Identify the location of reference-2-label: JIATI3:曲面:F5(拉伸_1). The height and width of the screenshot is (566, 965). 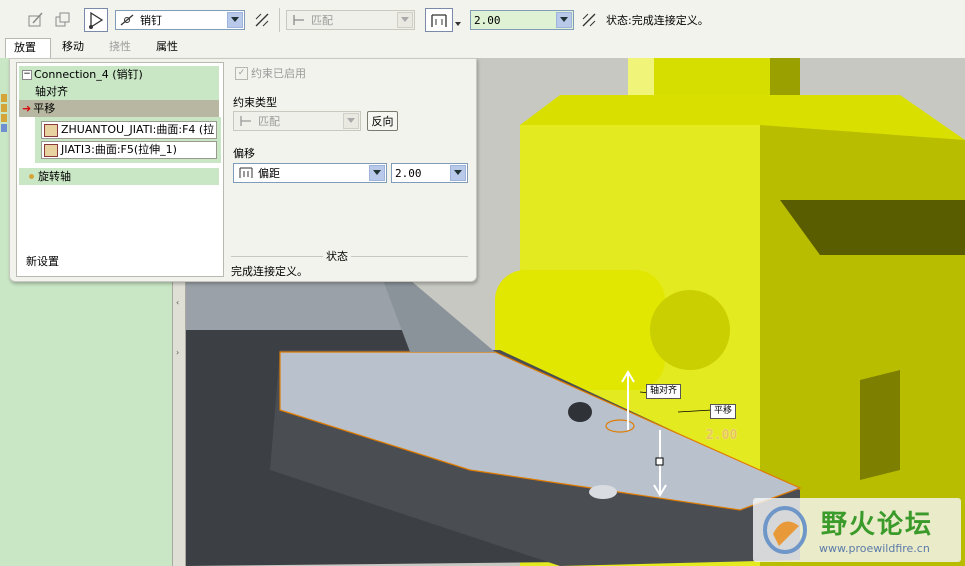
(119, 149).